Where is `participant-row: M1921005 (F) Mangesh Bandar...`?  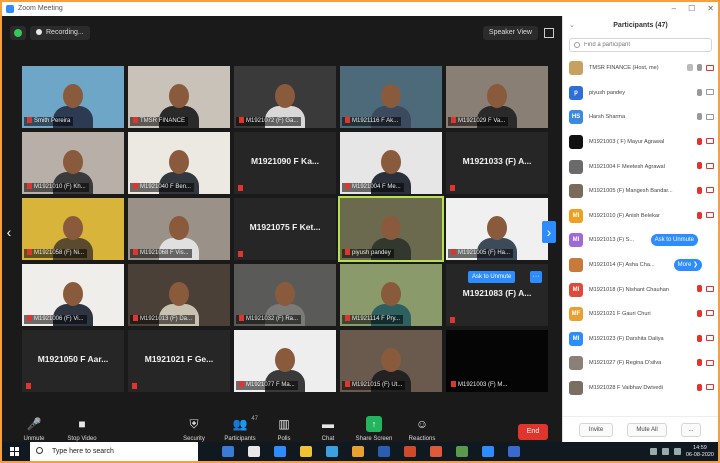 participant-row: M1921005 (F) Mangesh Bandar... is located at coordinates (640, 191).